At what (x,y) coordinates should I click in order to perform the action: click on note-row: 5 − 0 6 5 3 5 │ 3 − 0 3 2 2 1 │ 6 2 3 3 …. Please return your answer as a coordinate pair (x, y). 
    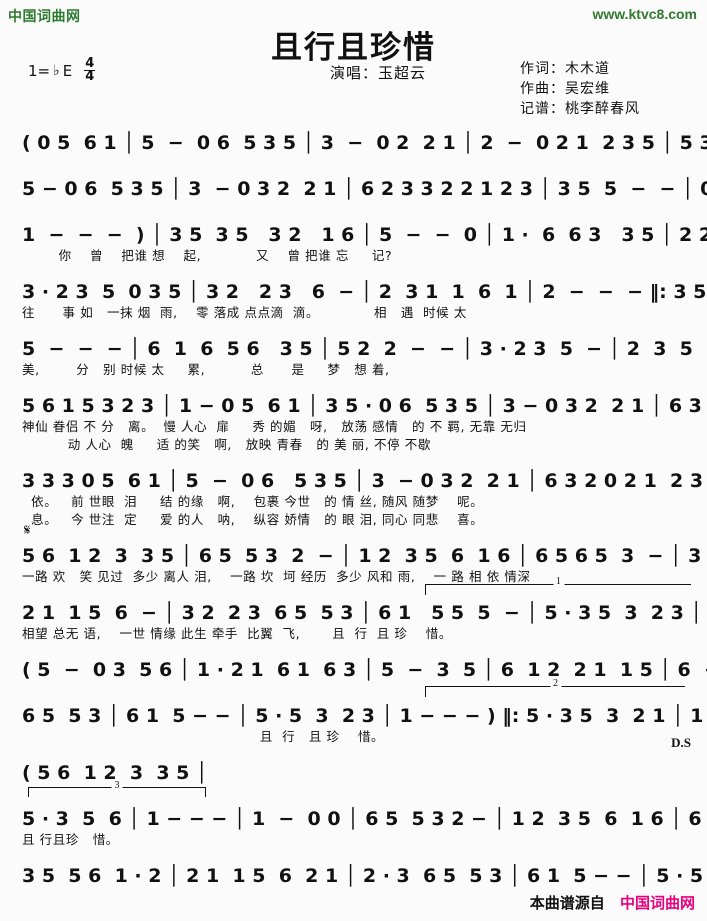
    Looking at the image, I should click on (364, 189).